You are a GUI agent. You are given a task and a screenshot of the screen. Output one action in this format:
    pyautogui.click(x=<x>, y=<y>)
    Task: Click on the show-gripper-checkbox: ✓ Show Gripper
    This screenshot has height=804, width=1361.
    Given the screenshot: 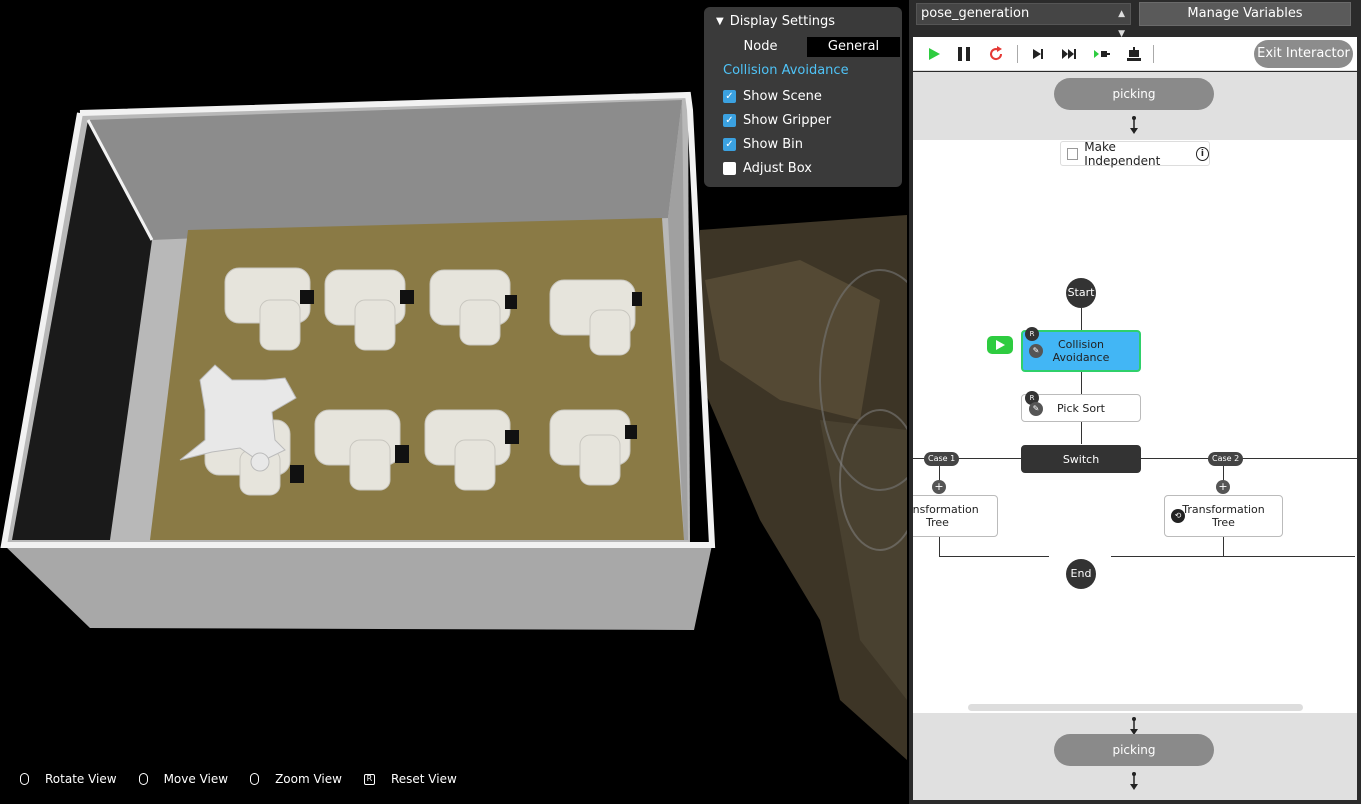 What is the action you would take?
    pyautogui.click(x=777, y=120)
    